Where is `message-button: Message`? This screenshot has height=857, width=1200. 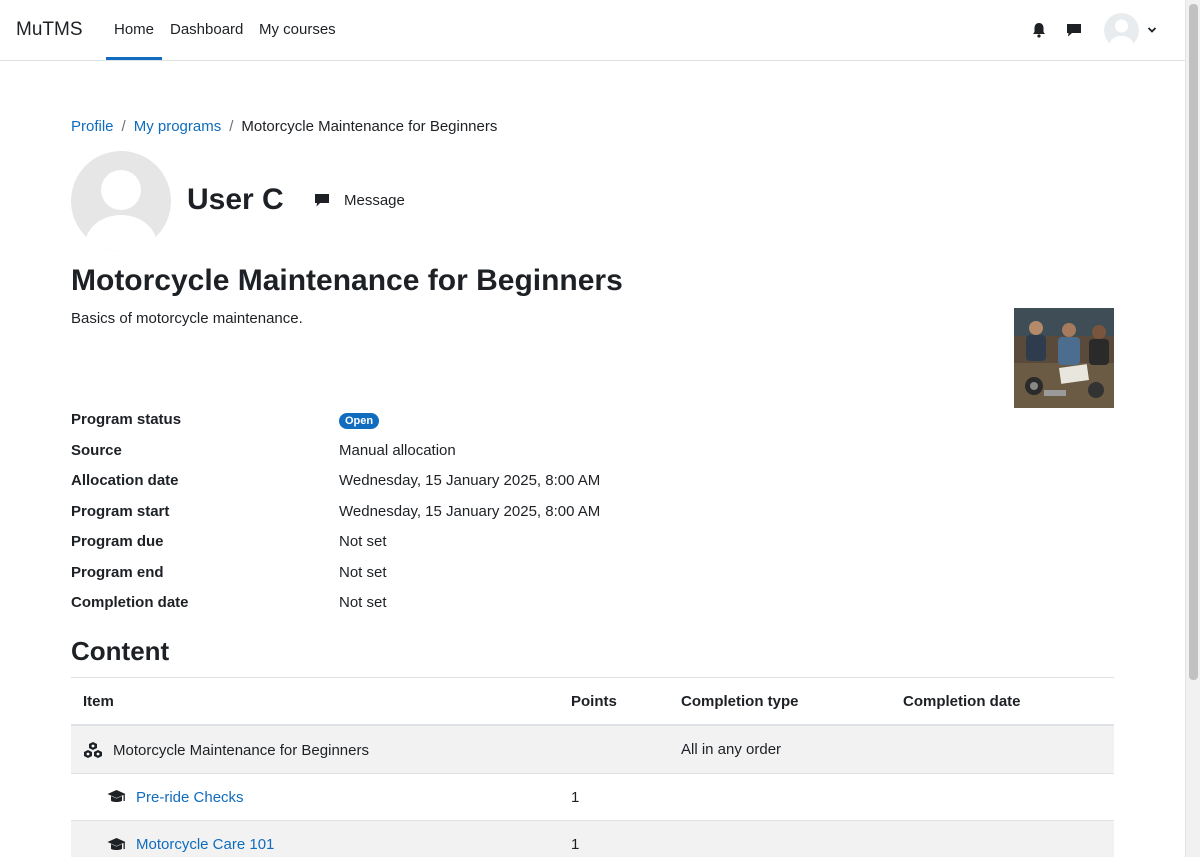 message-button: Message is located at coordinates (359, 200).